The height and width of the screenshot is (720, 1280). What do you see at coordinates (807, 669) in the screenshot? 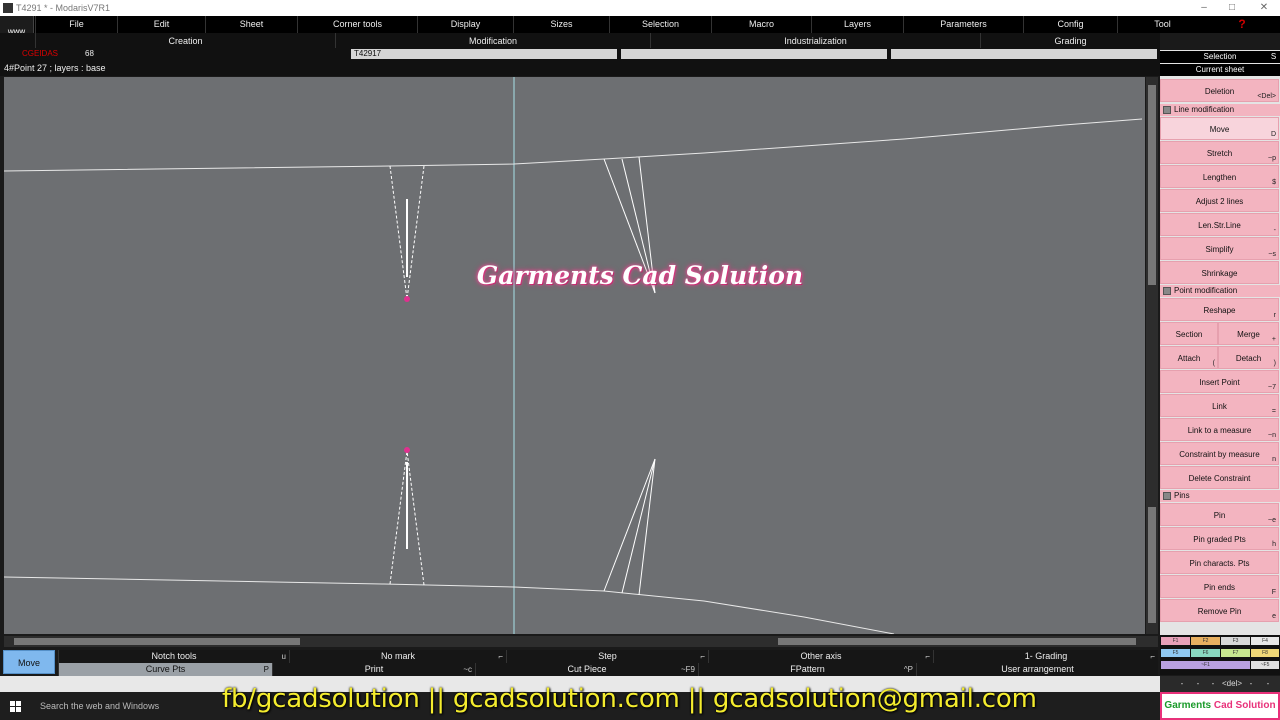
I see `fpattern-button: FPattern ^P` at bounding box center [807, 669].